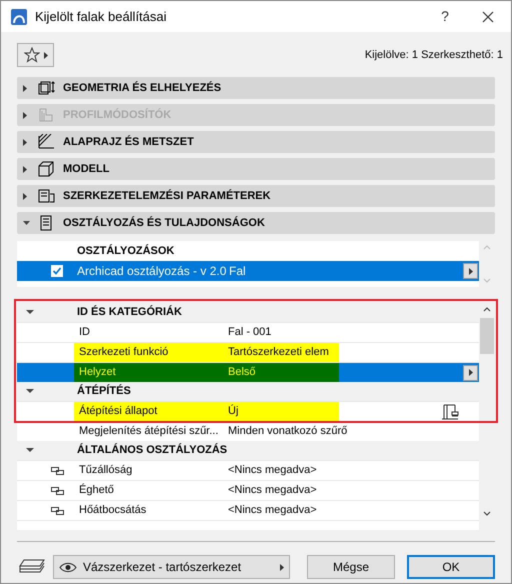  What do you see at coordinates (288, 432) in the screenshot?
I see `property-value: Minden vonatkozó szűrő` at bounding box center [288, 432].